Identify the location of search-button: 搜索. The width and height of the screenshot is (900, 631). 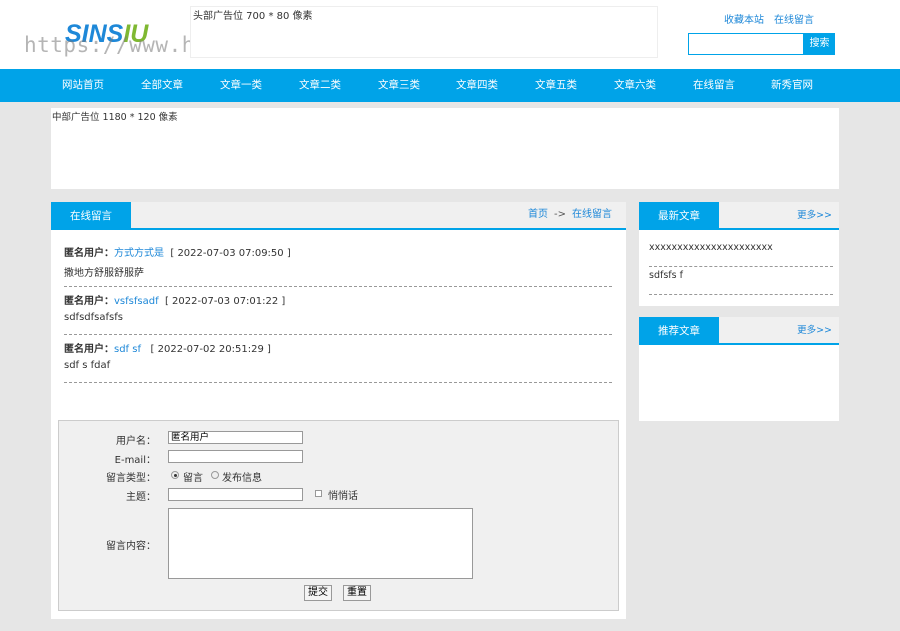
(819, 44).